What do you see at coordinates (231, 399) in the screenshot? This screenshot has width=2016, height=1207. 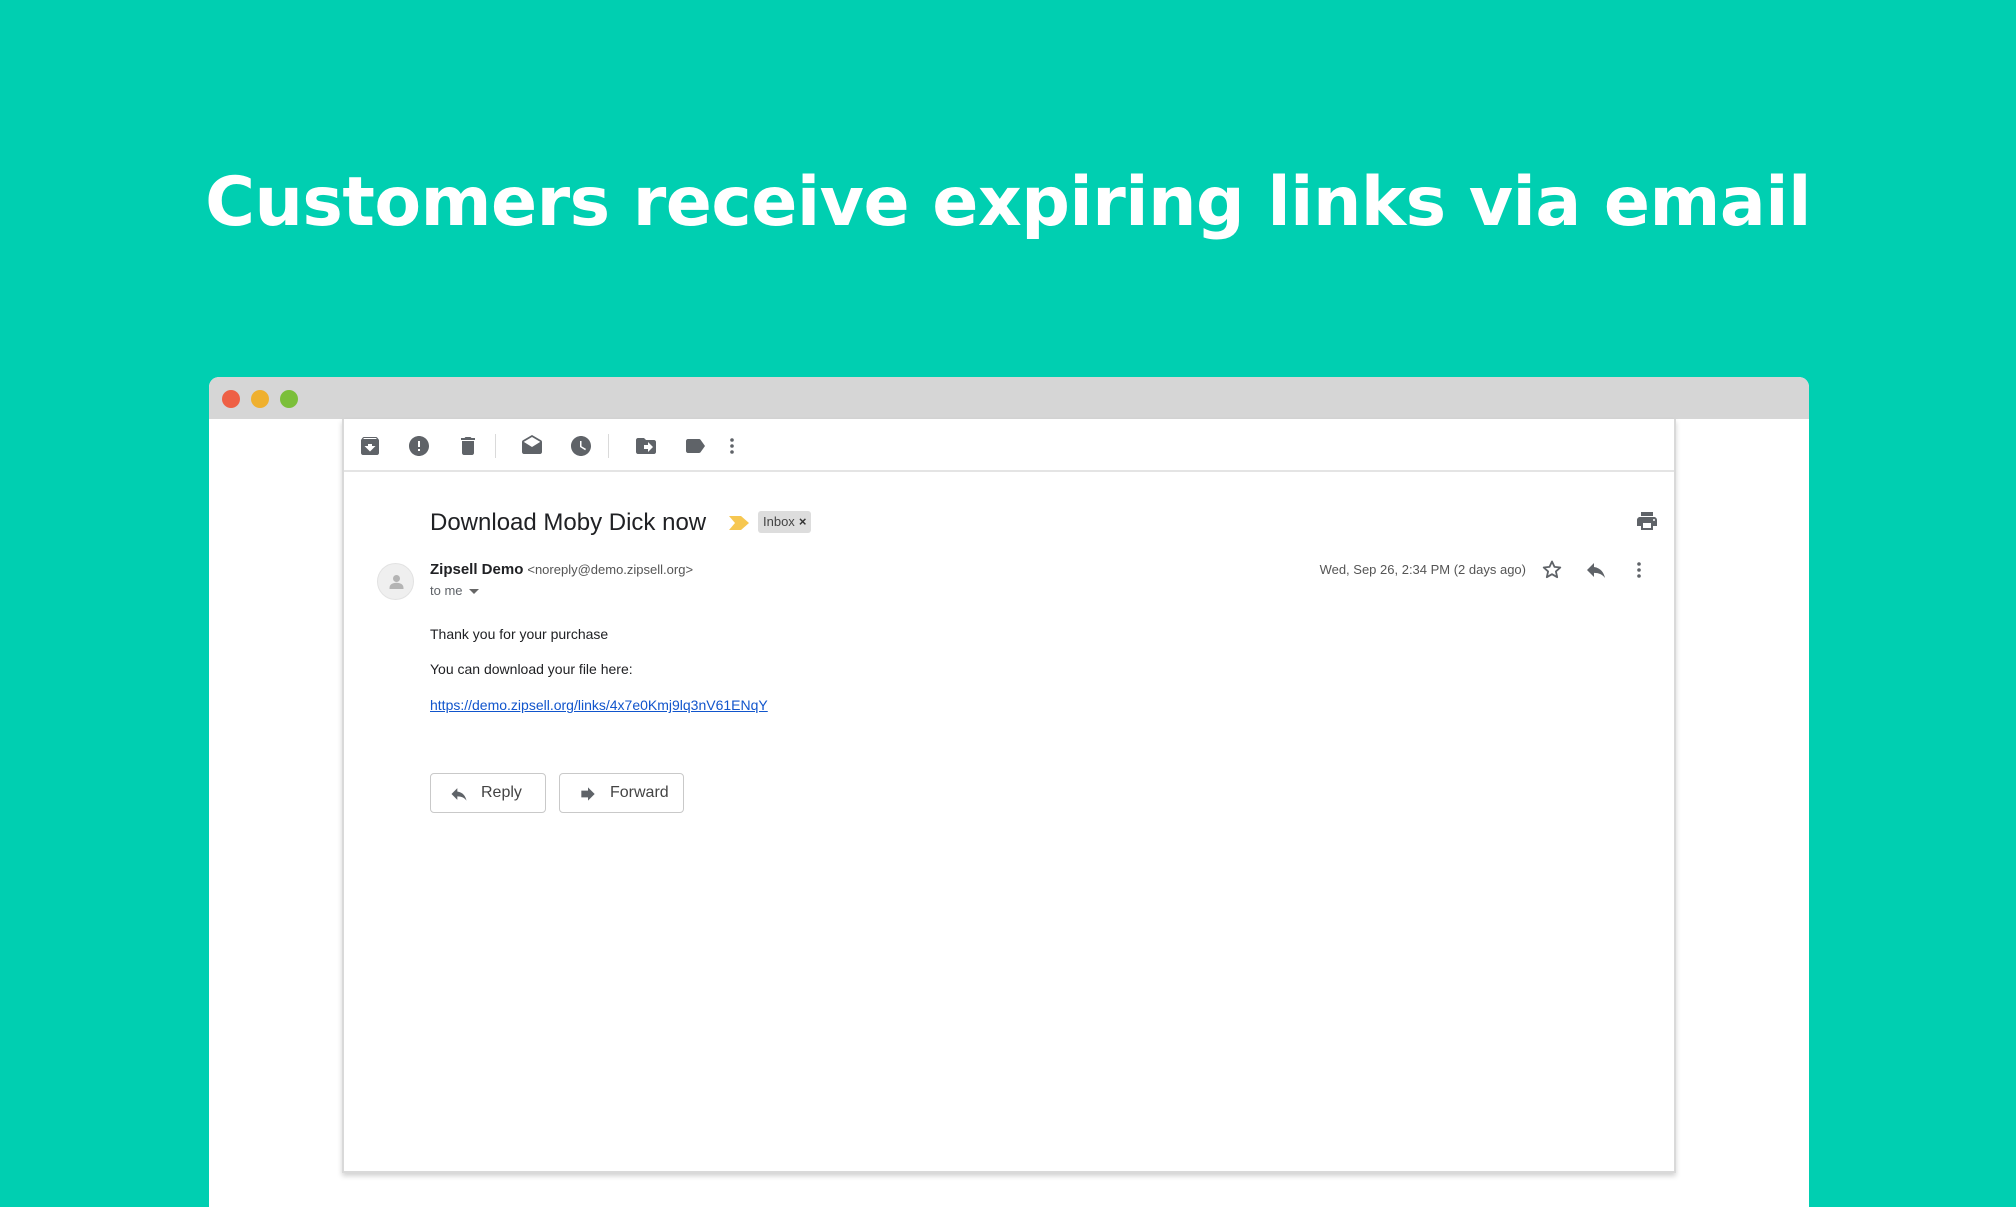 I see `close-window-button` at bounding box center [231, 399].